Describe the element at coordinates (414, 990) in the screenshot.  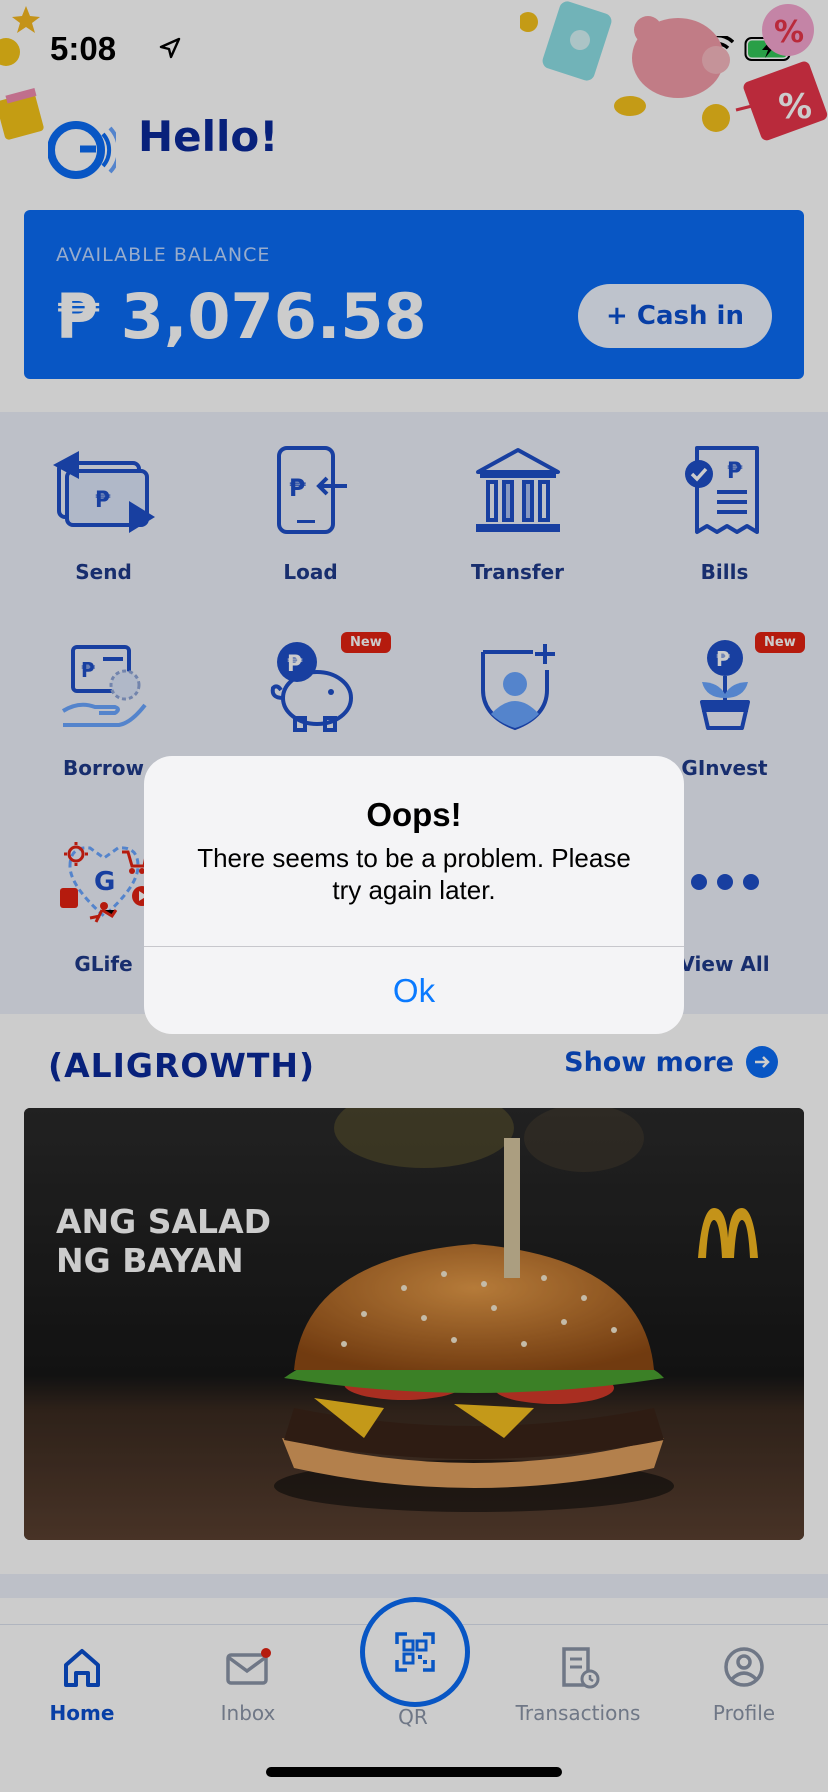
I see `alert-ok-button: Ok` at that location.